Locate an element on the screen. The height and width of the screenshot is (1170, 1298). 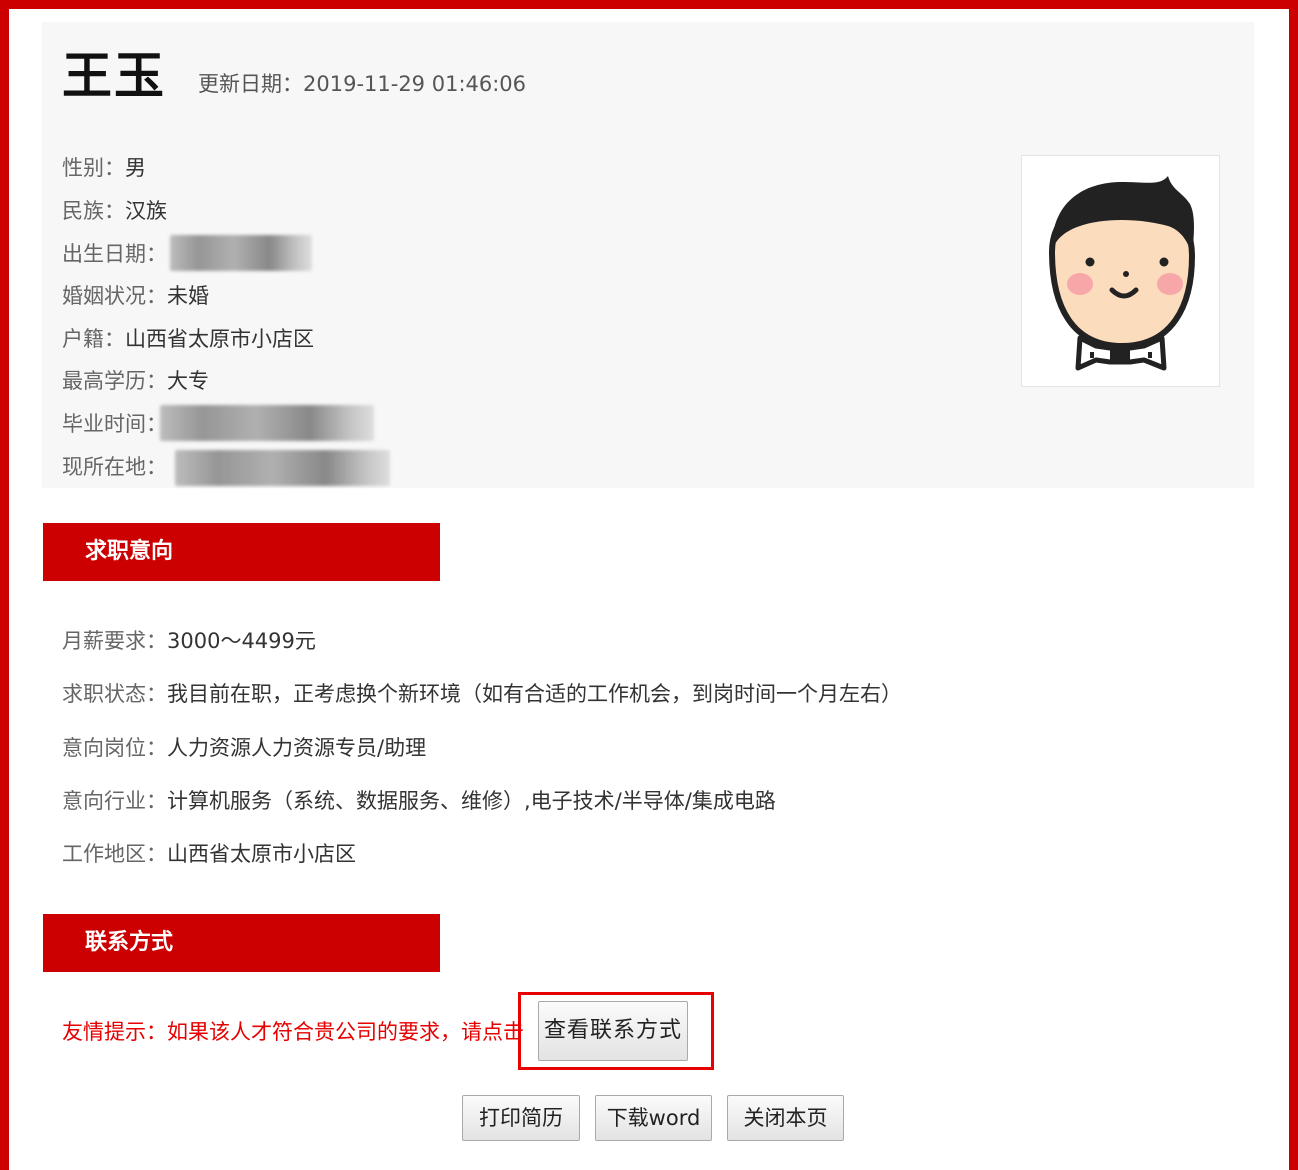
view-contact-button: 查看联系方式 is located at coordinates (613, 1031).